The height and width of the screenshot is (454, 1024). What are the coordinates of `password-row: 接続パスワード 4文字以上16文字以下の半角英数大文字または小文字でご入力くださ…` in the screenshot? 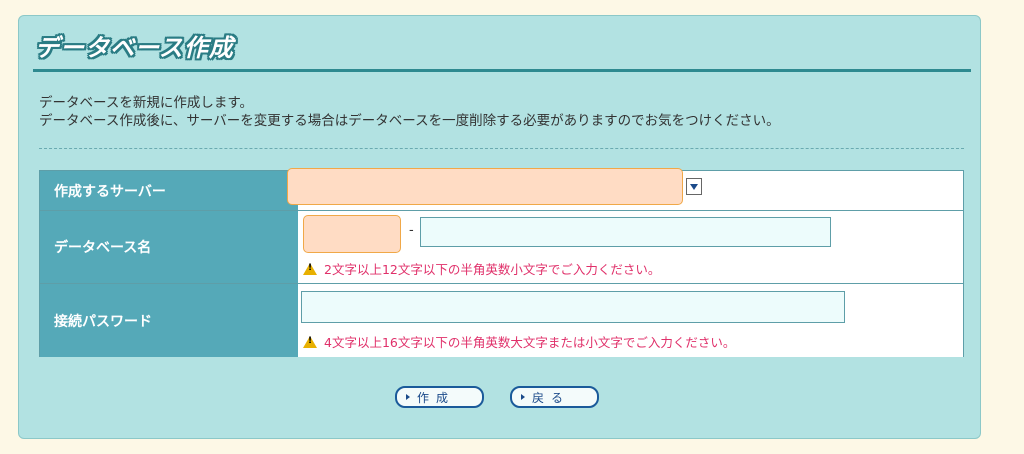 It's located at (501, 320).